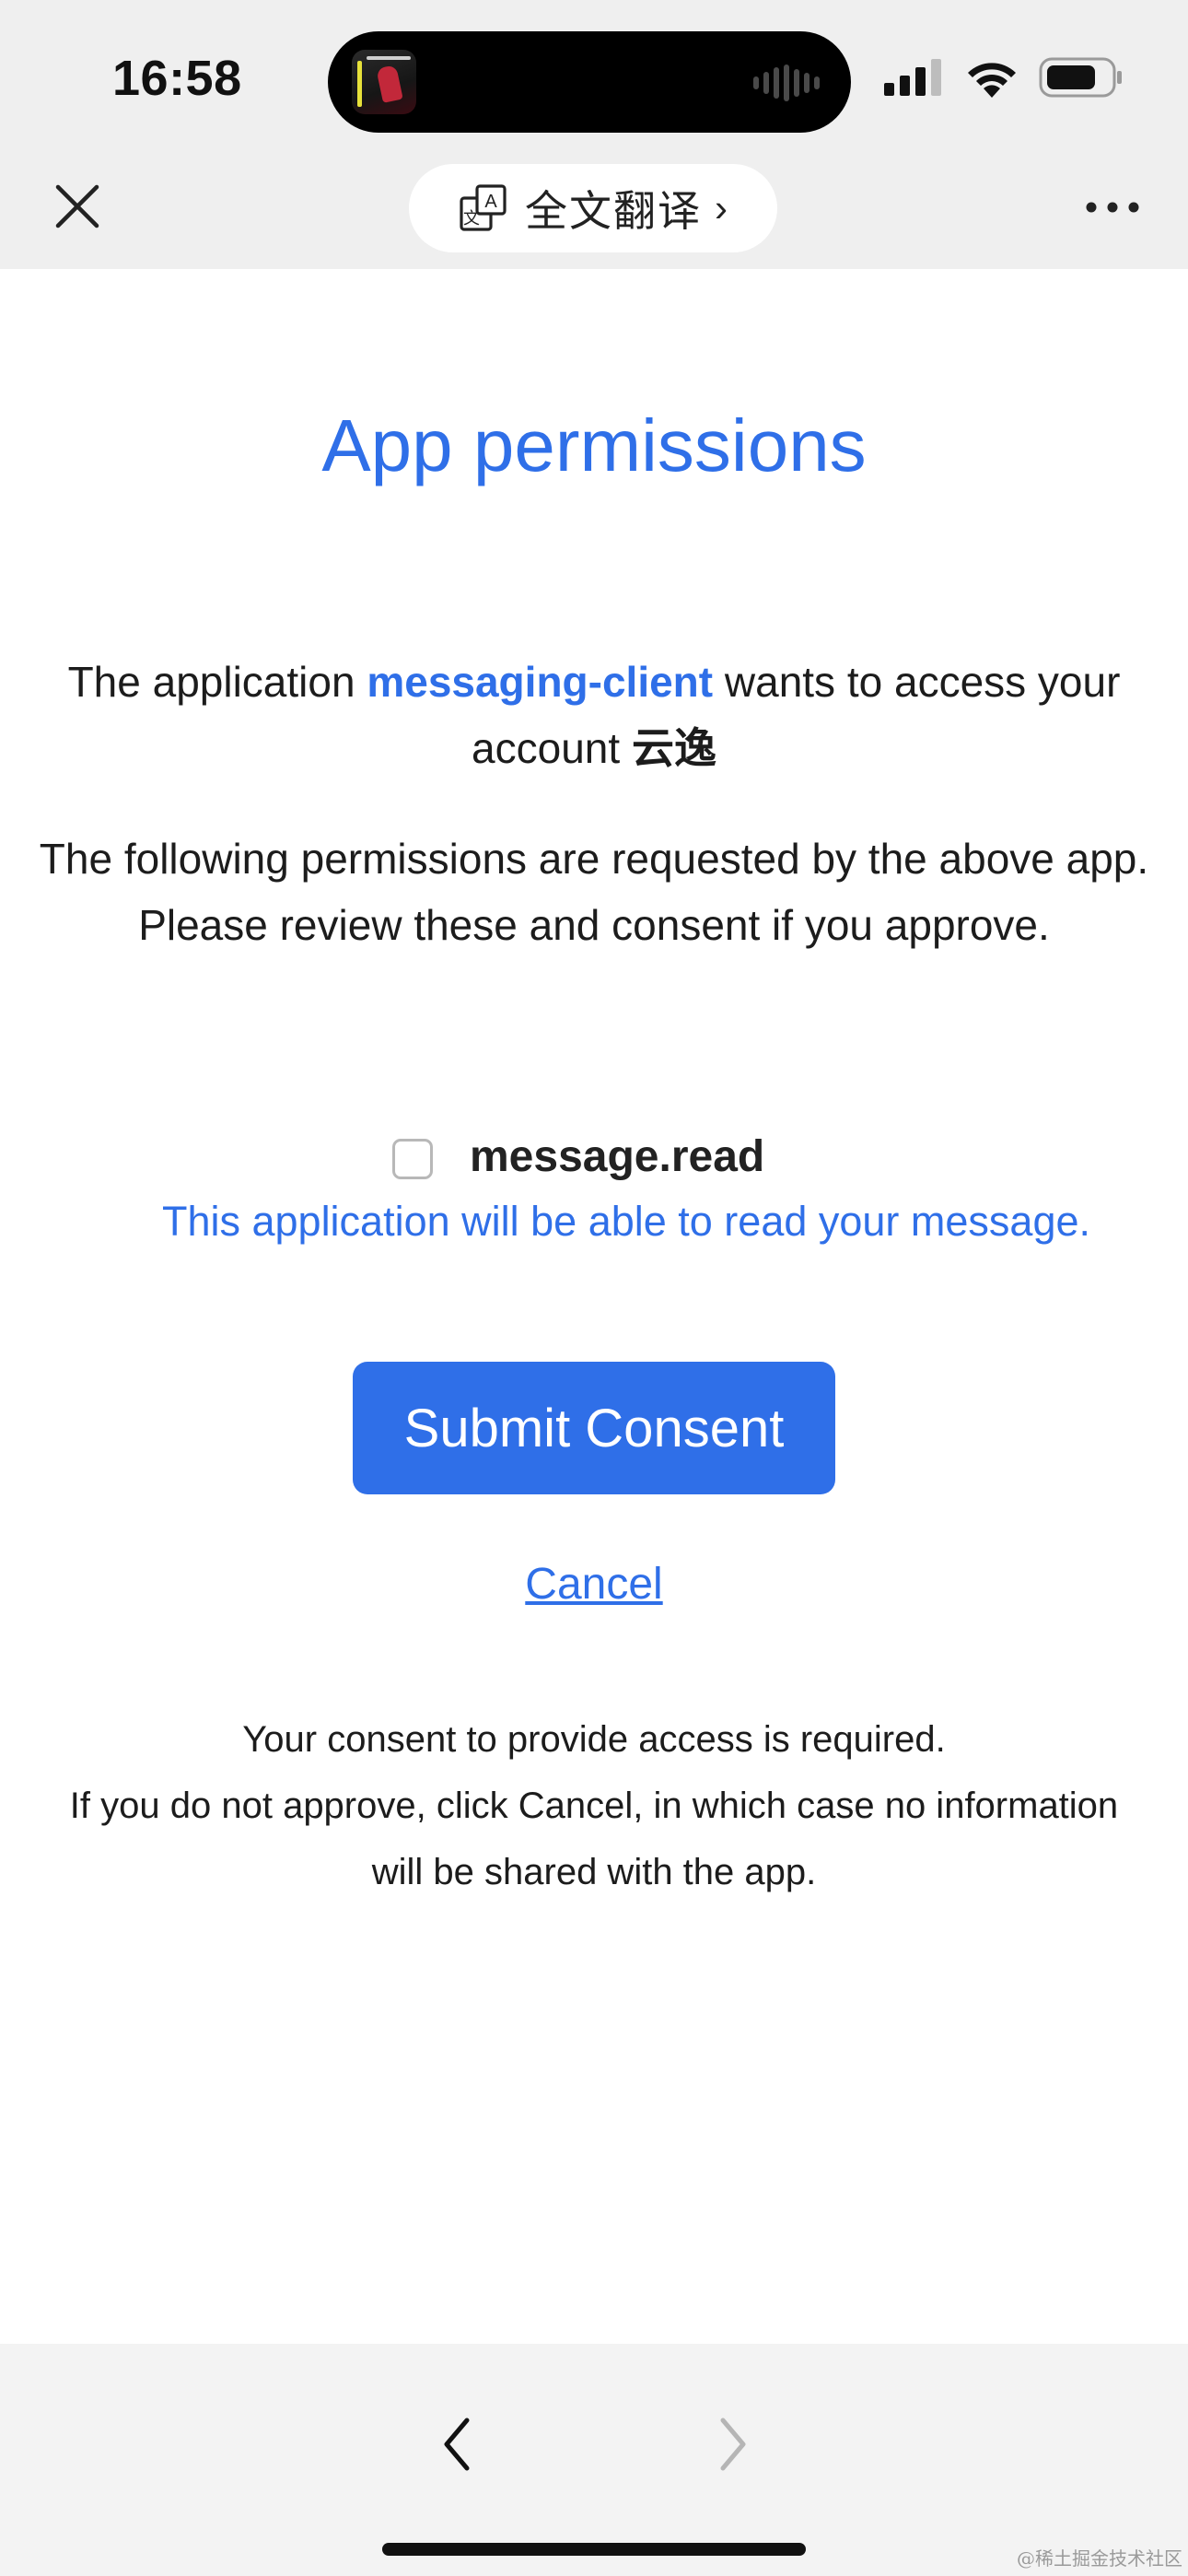  I want to click on more-options-button, so click(1112, 207).